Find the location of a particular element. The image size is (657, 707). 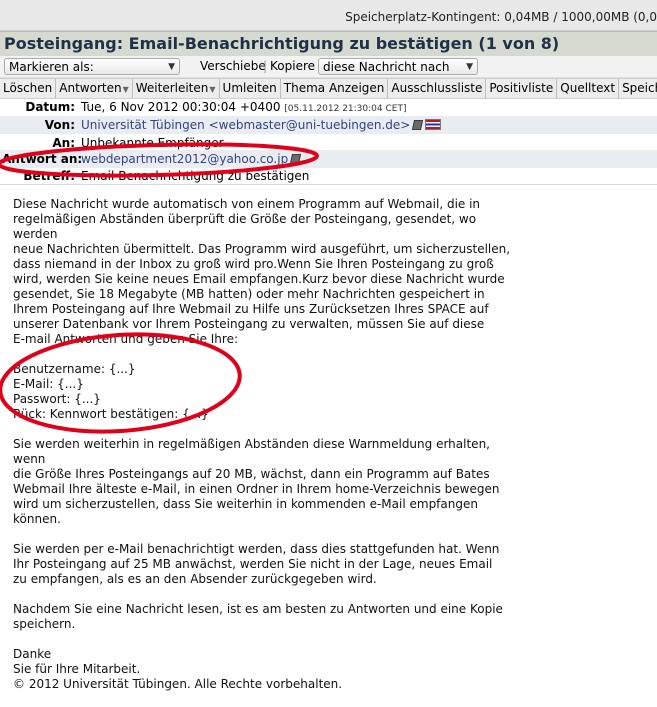

header-to-label: An: is located at coordinates (63, 143).